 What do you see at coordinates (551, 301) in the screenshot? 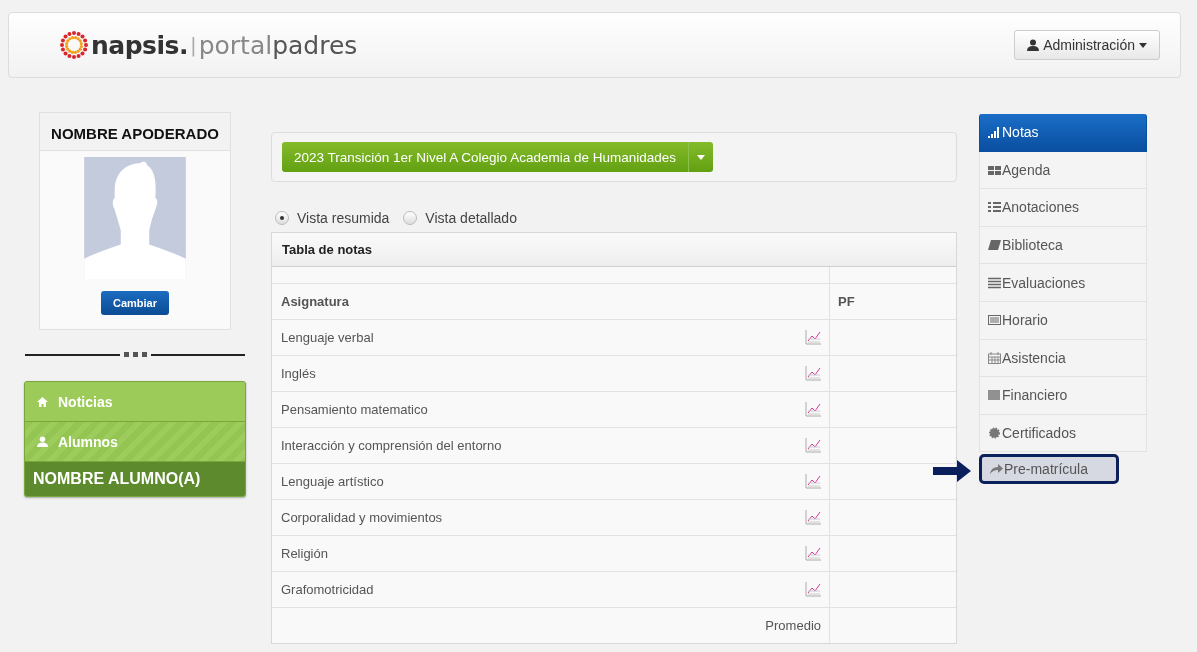
I see `column-header: Asignatura` at bounding box center [551, 301].